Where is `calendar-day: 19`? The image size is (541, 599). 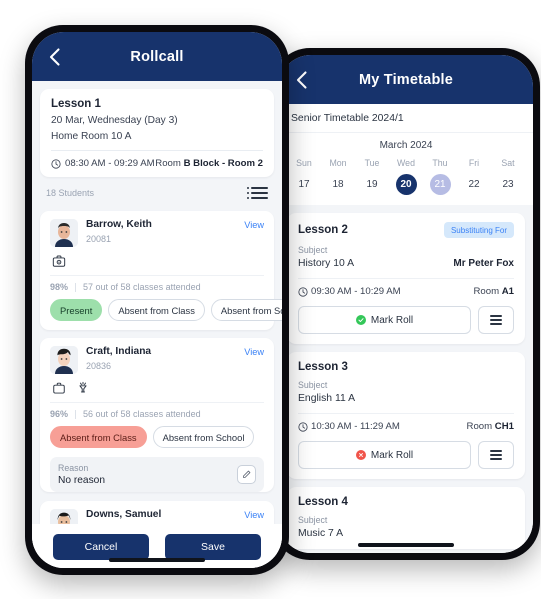 calendar-day: 19 is located at coordinates (372, 184).